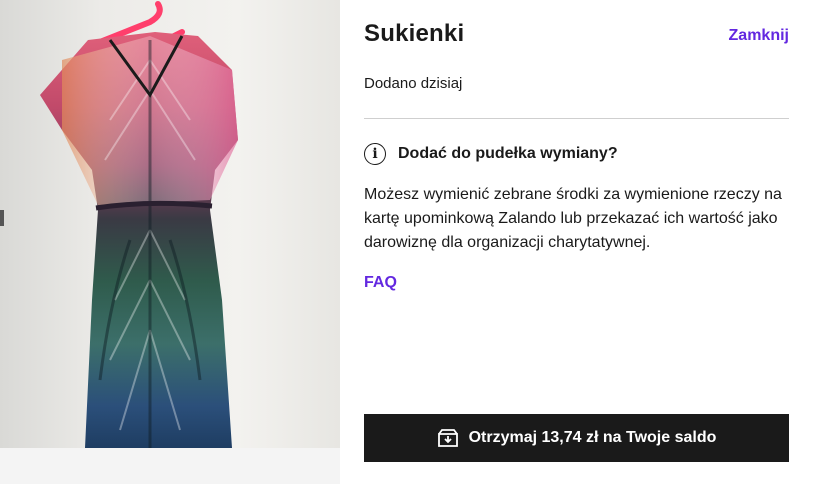 The height and width of the screenshot is (484, 813). What do you see at coordinates (375, 154) in the screenshot?
I see `info-icon: i` at bounding box center [375, 154].